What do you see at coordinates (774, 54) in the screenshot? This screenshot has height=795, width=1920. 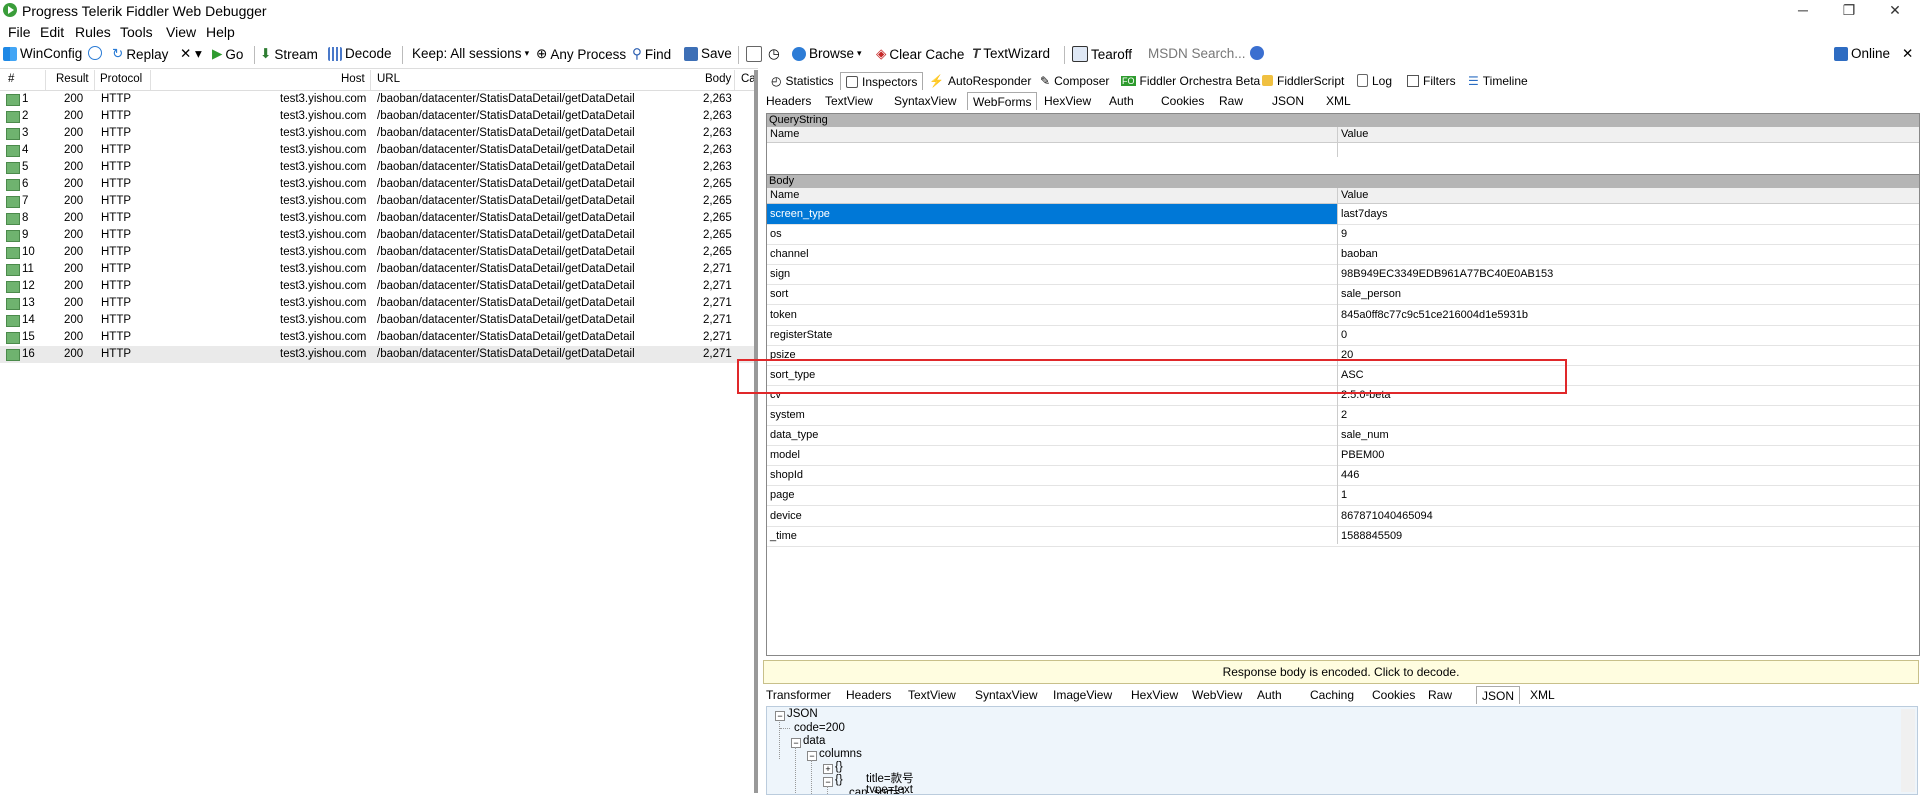 I see `timer-button: ◷` at bounding box center [774, 54].